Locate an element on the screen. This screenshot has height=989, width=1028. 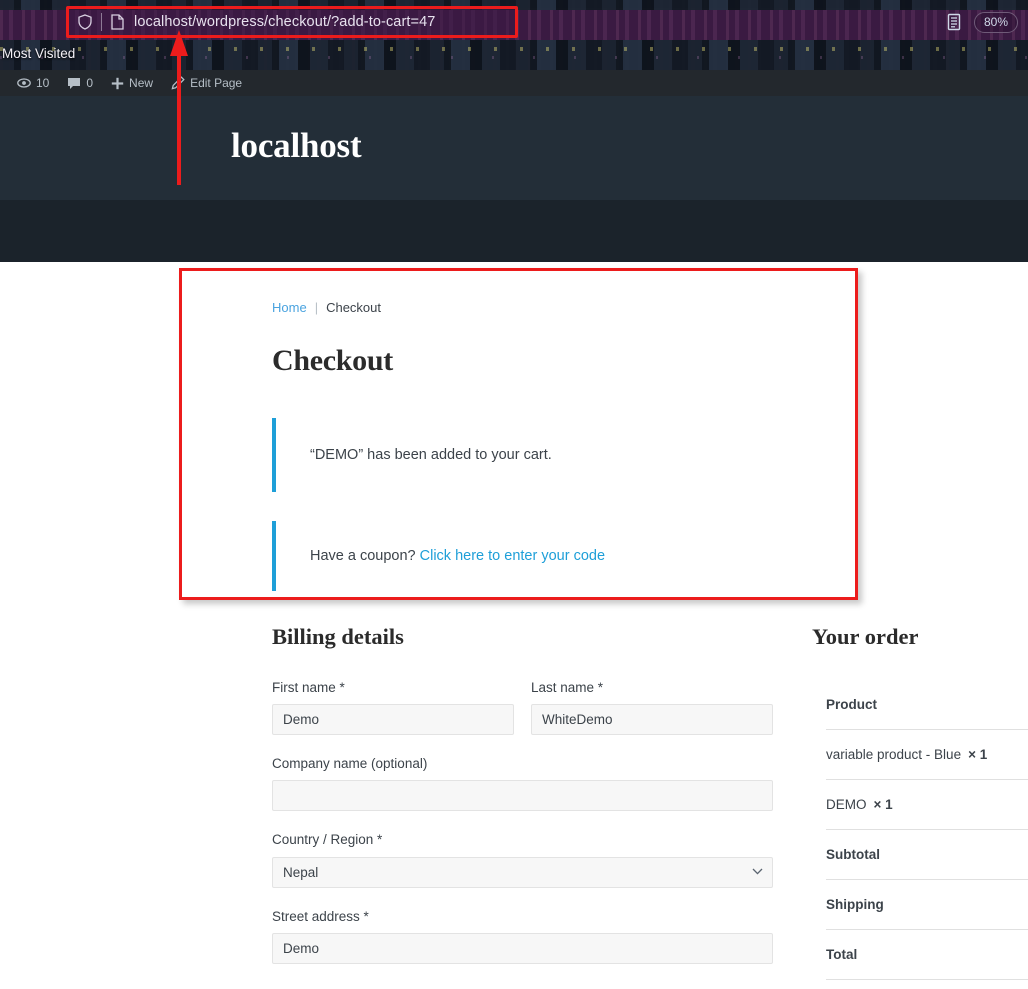
order-line-item: DEMO × 1 is located at coordinates (927, 805).